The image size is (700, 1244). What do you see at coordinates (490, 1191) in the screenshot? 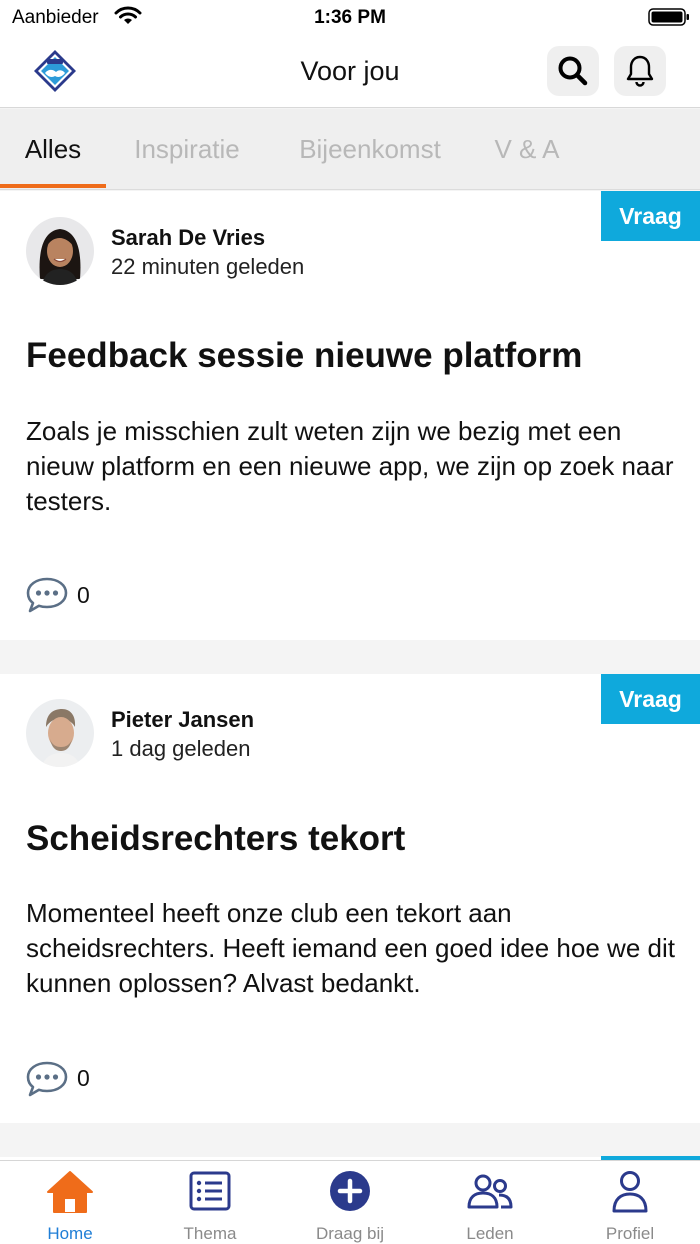
I see `members-icon` at bounding box center [490, 1191].